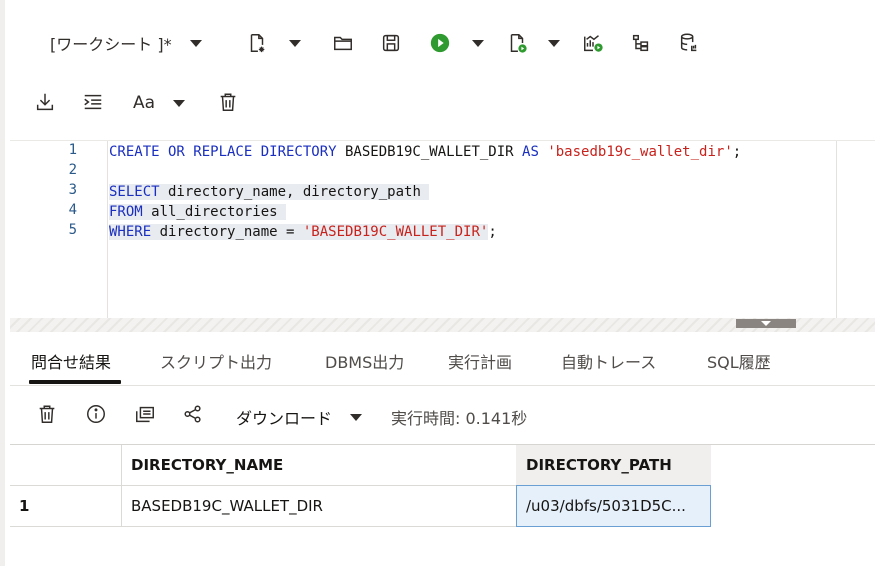 The width and height of the screenshot is (875, 566). I want to click on results-tabs: 問合せ結果 スクリプト出力 DBMS出力 実行計画 自動トレース SQL履歴, so click(442, 359).